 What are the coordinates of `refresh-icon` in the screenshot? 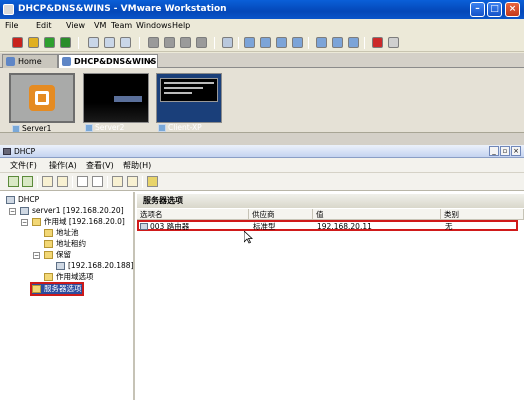 It's located at (132, 181).